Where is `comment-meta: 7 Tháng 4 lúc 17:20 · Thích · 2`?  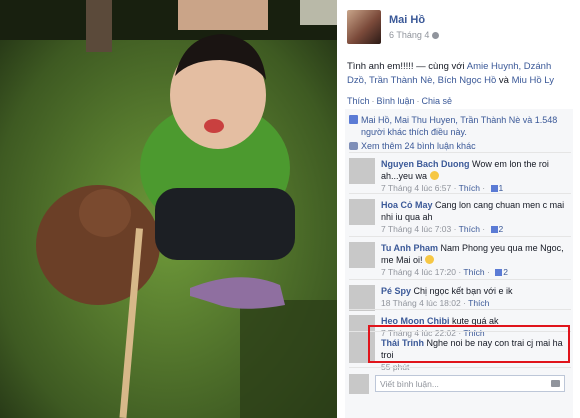 comment-meta: 7 Tháng 4 lúc 17:20 · Thích · 2 is located at coordinates (444, 272).